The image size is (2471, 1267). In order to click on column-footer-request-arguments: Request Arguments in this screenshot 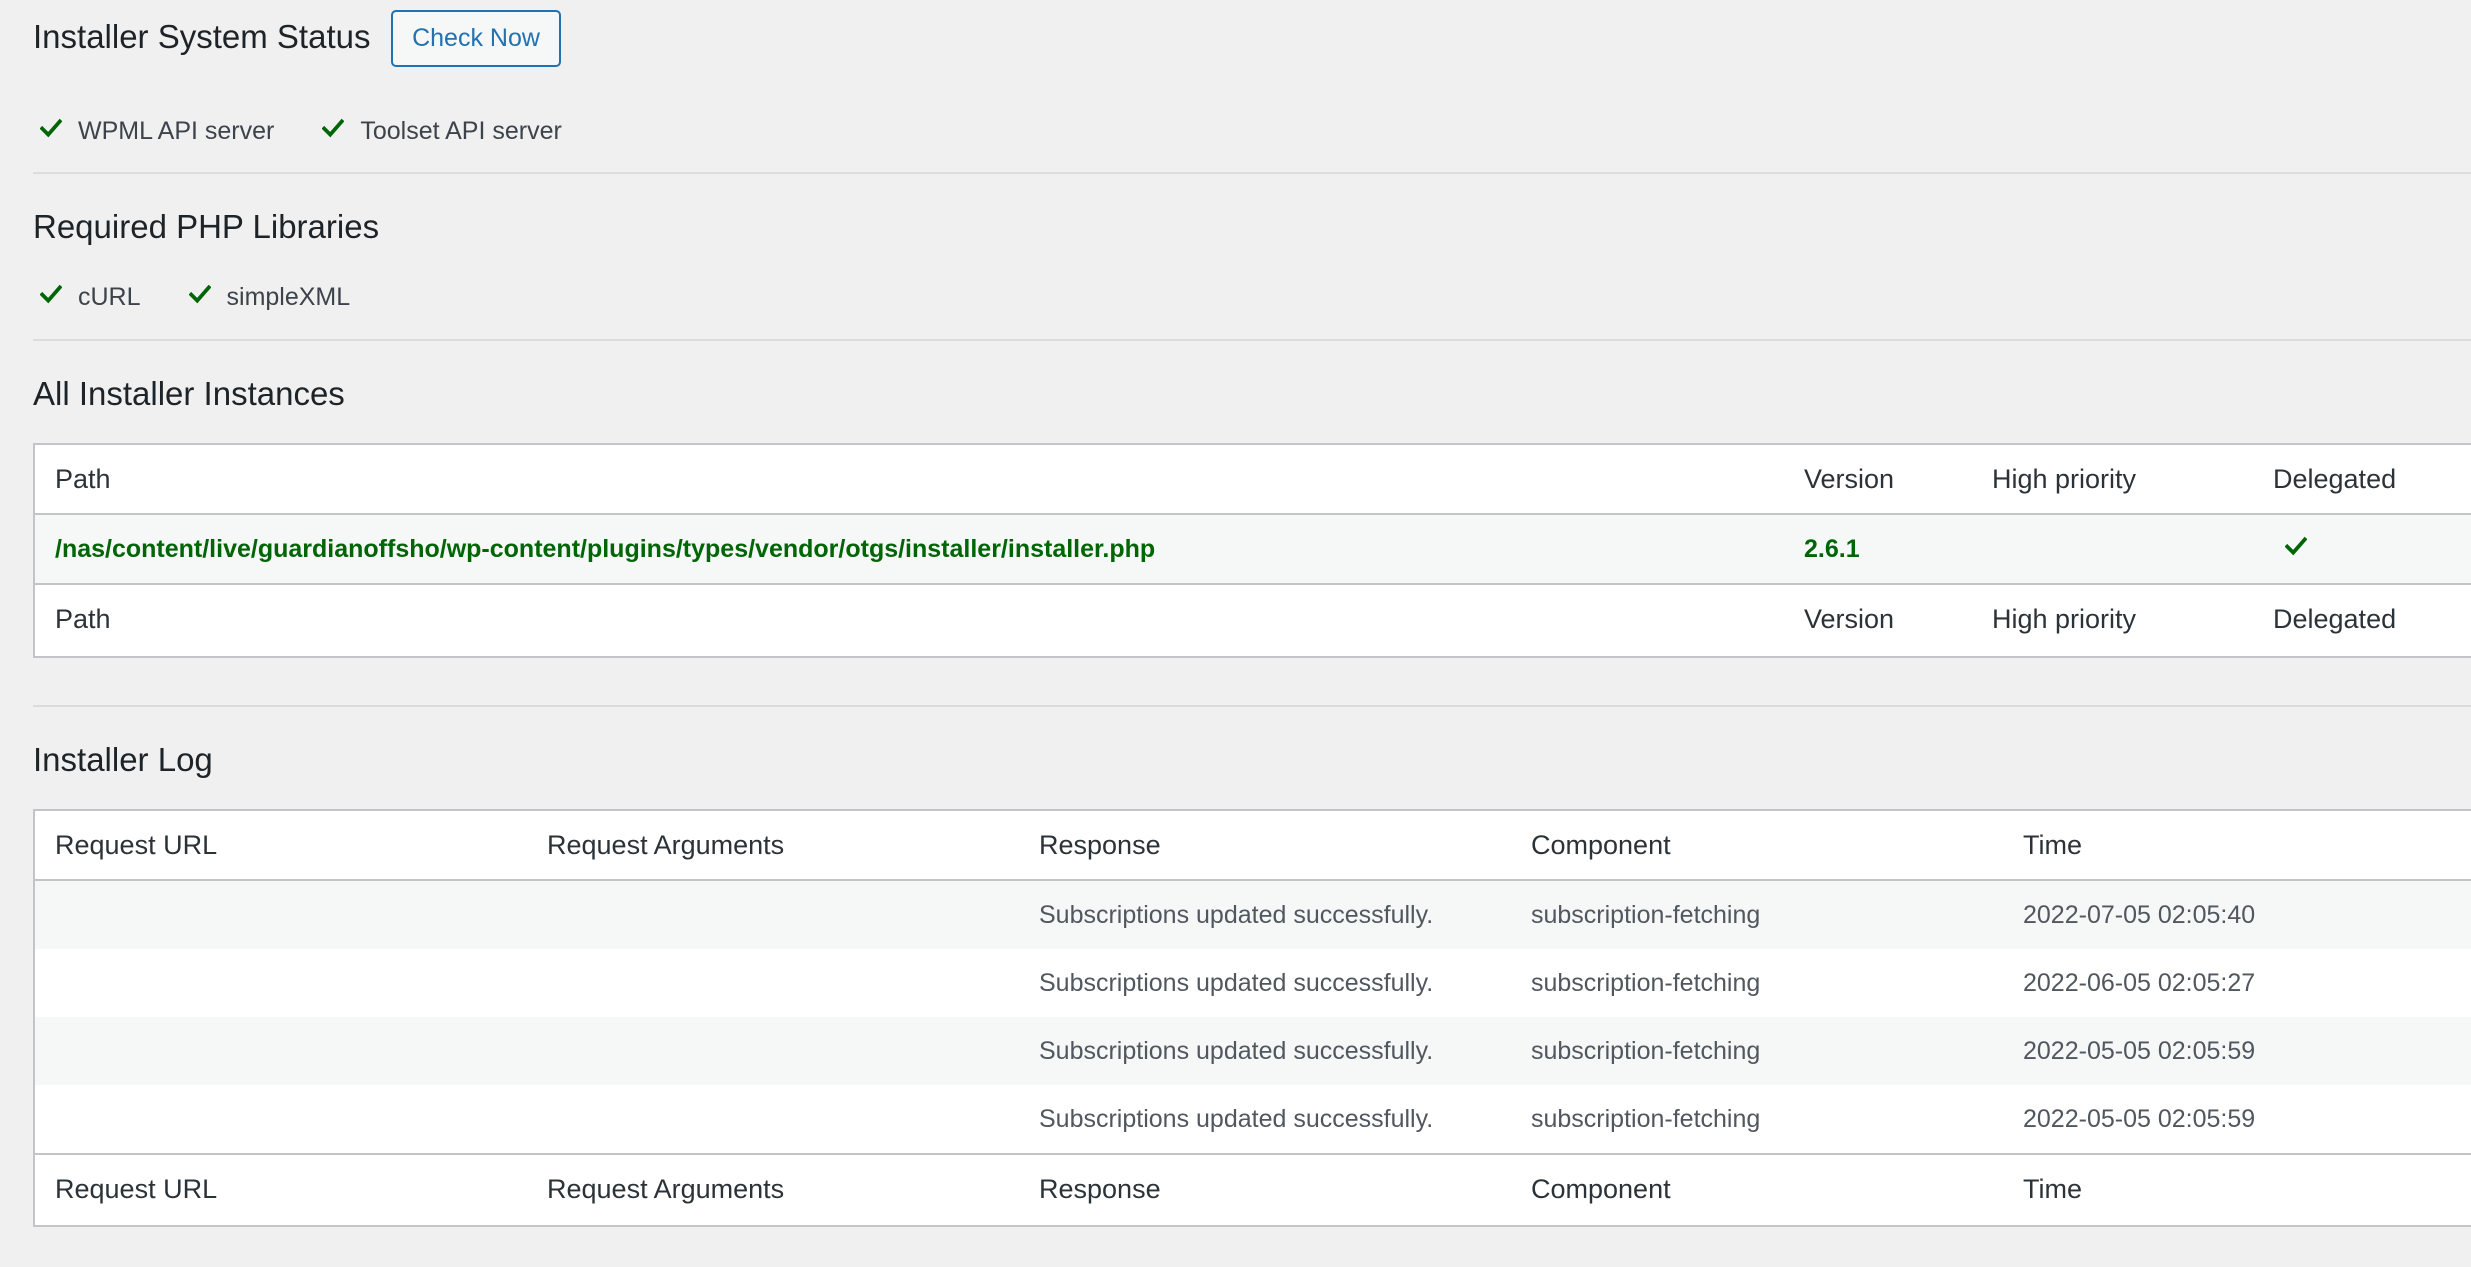, I will do `click(666, 1188)`.